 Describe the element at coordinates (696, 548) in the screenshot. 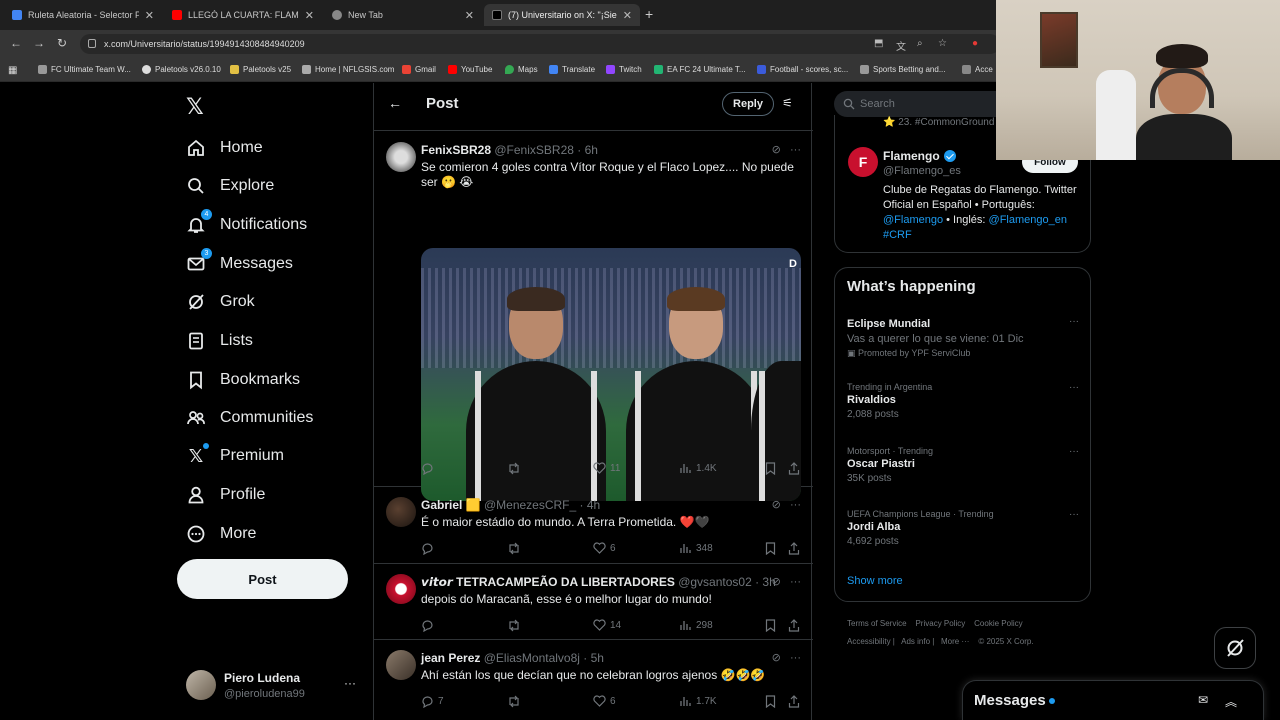

I see `views-action: 348` at that location.